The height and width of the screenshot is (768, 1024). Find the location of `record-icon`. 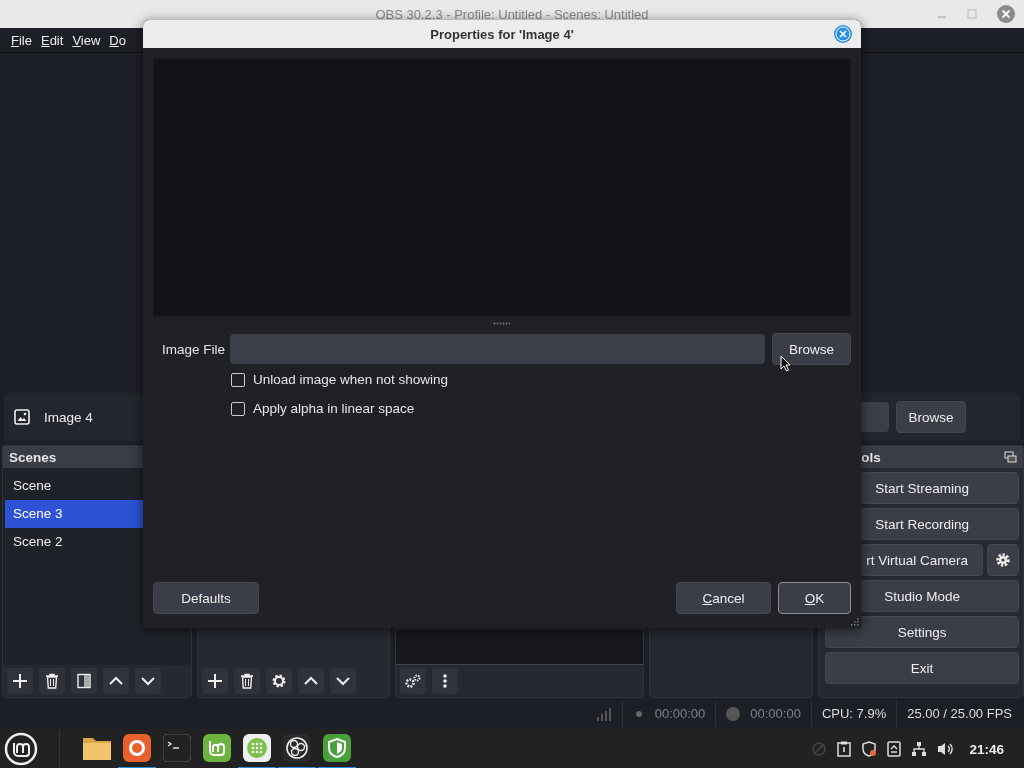

record-icon is located at coordinates (733, 713).